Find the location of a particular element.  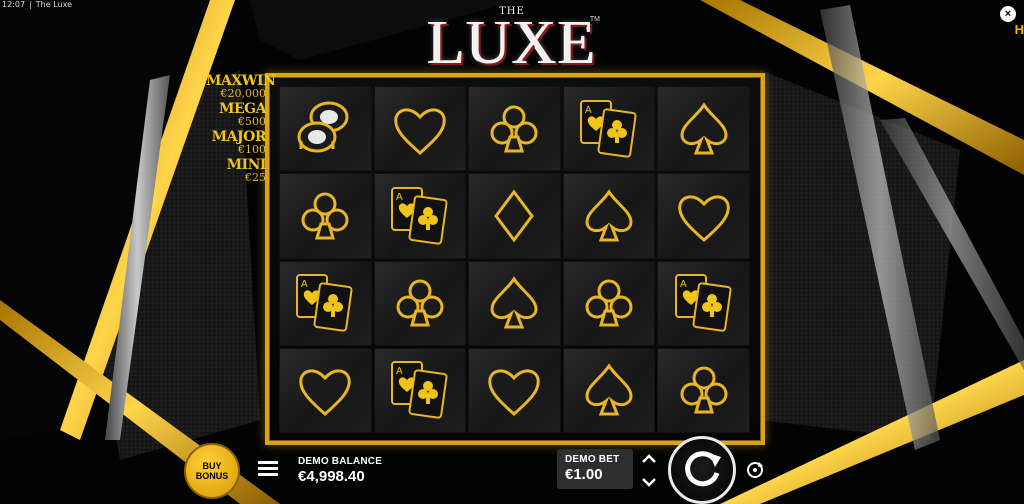

logo-title: LUXE is located at coordinates (512, 43).